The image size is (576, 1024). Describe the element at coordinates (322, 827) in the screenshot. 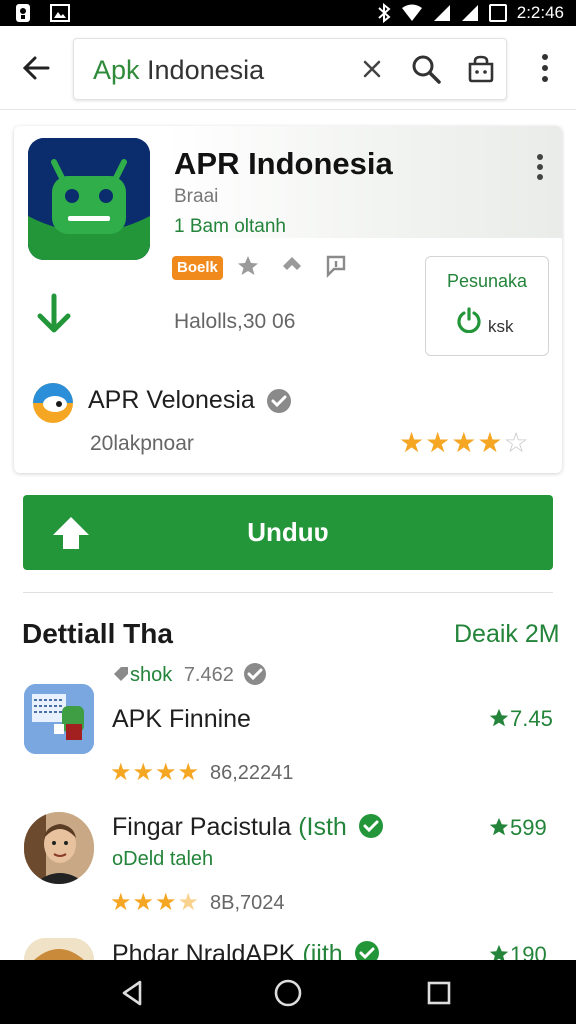

I see `list-item-title-suffix: (Isth` at that location.